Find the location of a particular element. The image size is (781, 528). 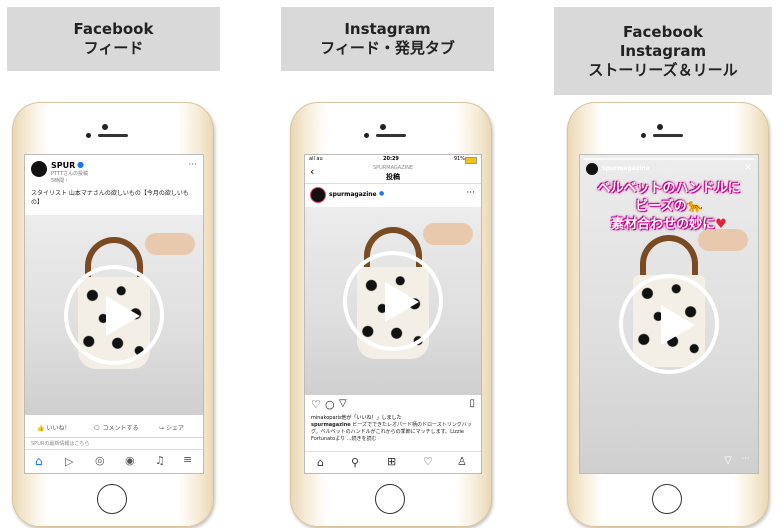

liked-by: minakoparis他が「いいね！」しました is located at coordinates (356, 418).